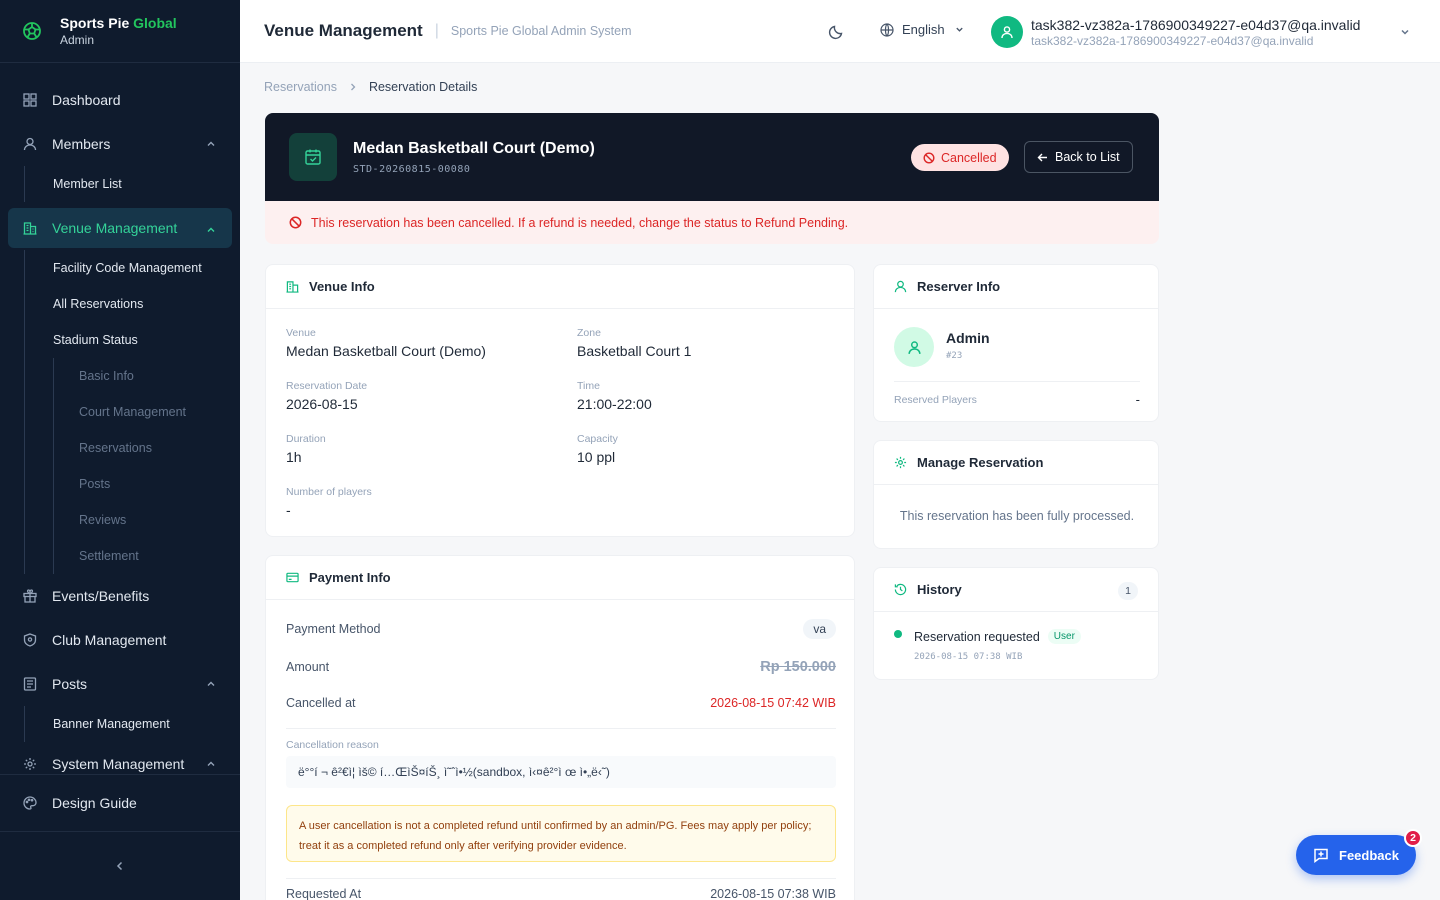 This screenshot has width=1440, height=900. I want to click on duration-field: Duration 1h, so click(306, 449).